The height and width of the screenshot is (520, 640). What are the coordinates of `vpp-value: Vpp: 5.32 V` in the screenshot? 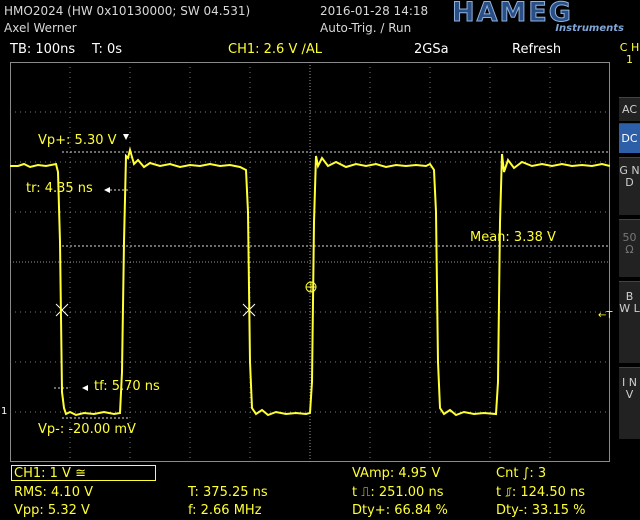 It's located at (52, 510).